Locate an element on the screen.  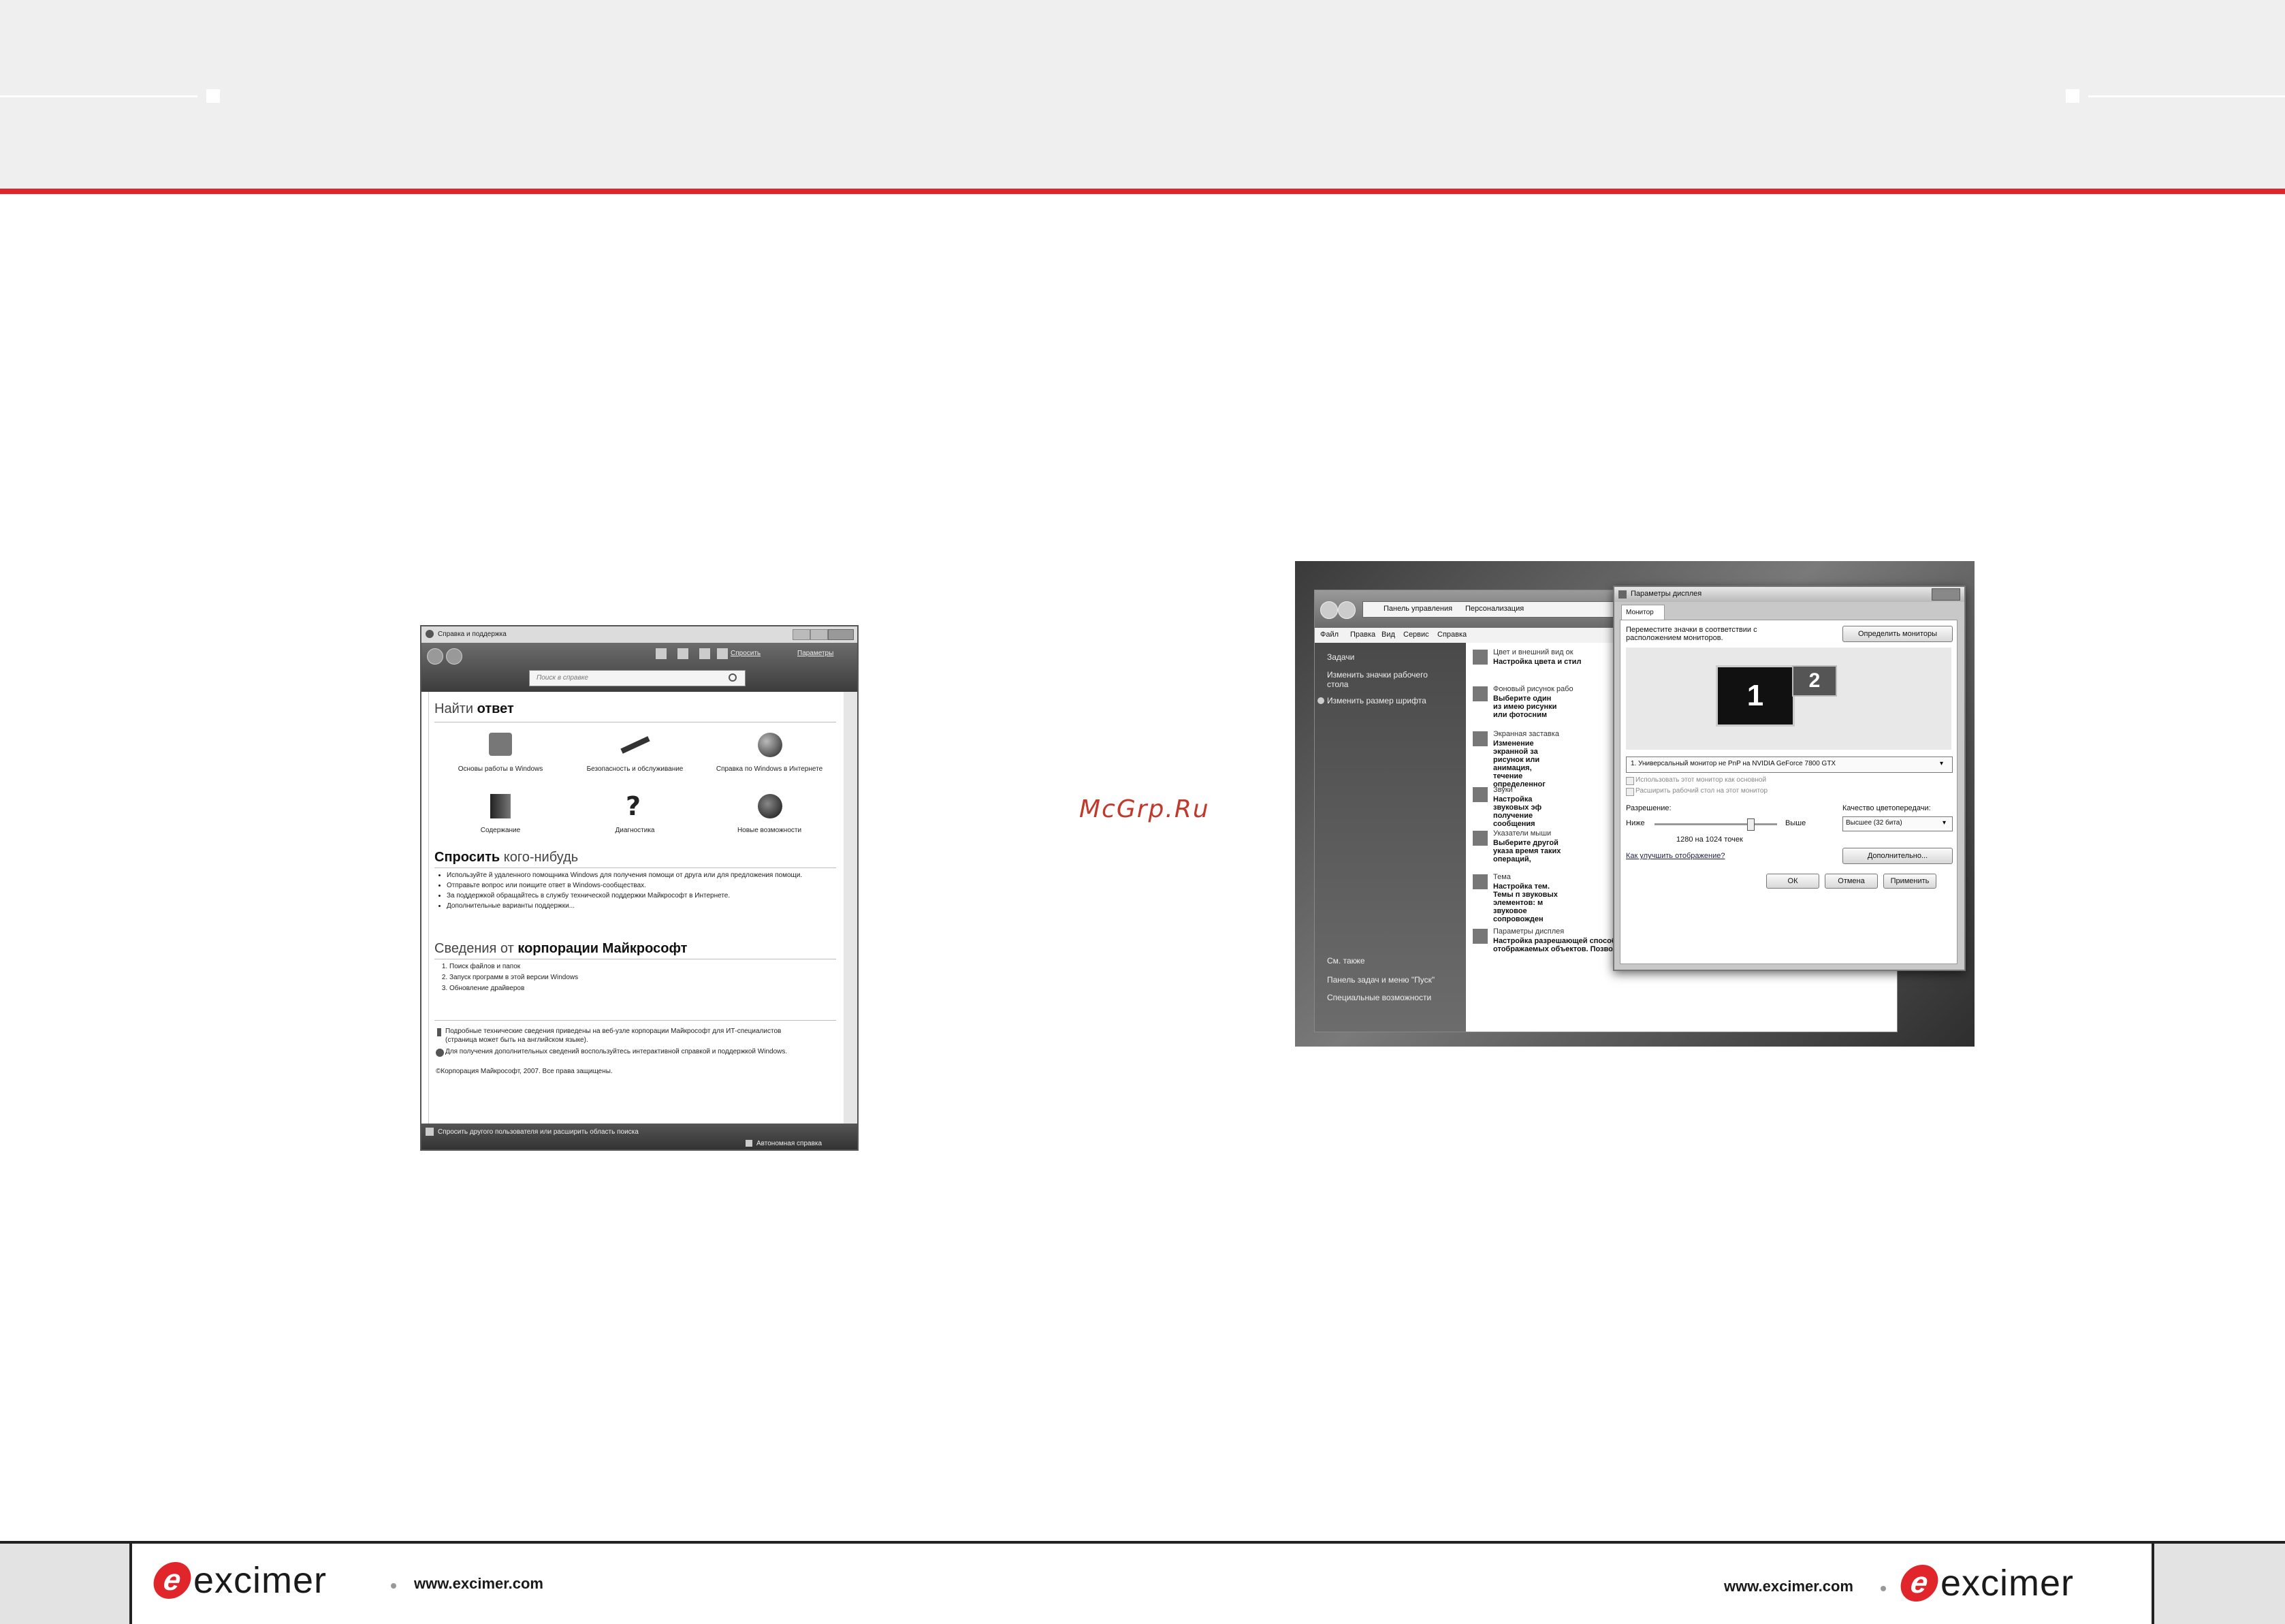
menu-service: Сервис is located at coordinates (1416, 635).